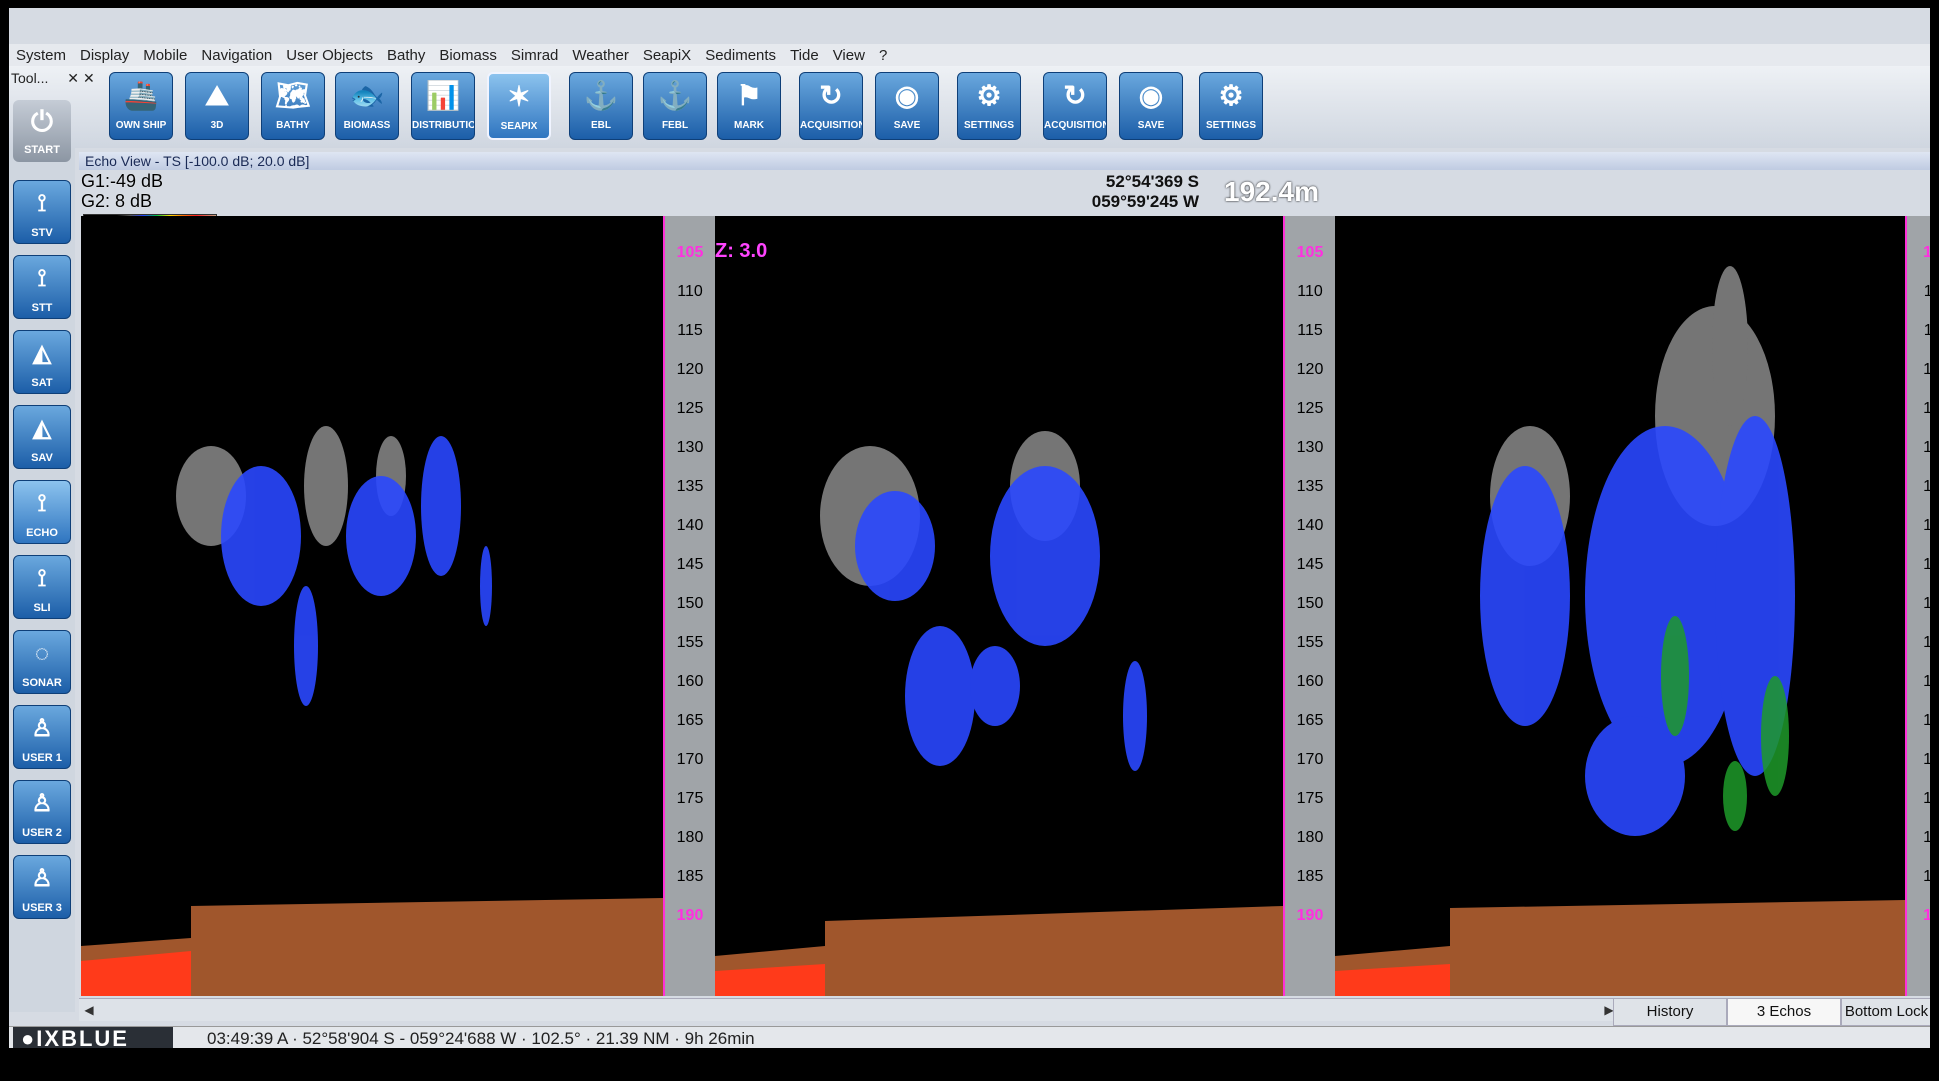 The height and width of the screenshot is (1081, 1939). Describe the element at coordinates (690, 486) in the screenshot. I see `depth-tick: 135` at that location.